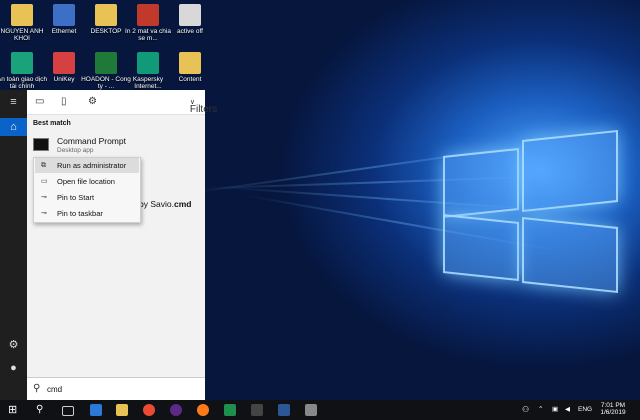 This screenshot has width=640, height=420. What do you see at coordinates (122, 410) in the screenshot?
I see `file-explorer-icon` at bounding box center [122, 410].